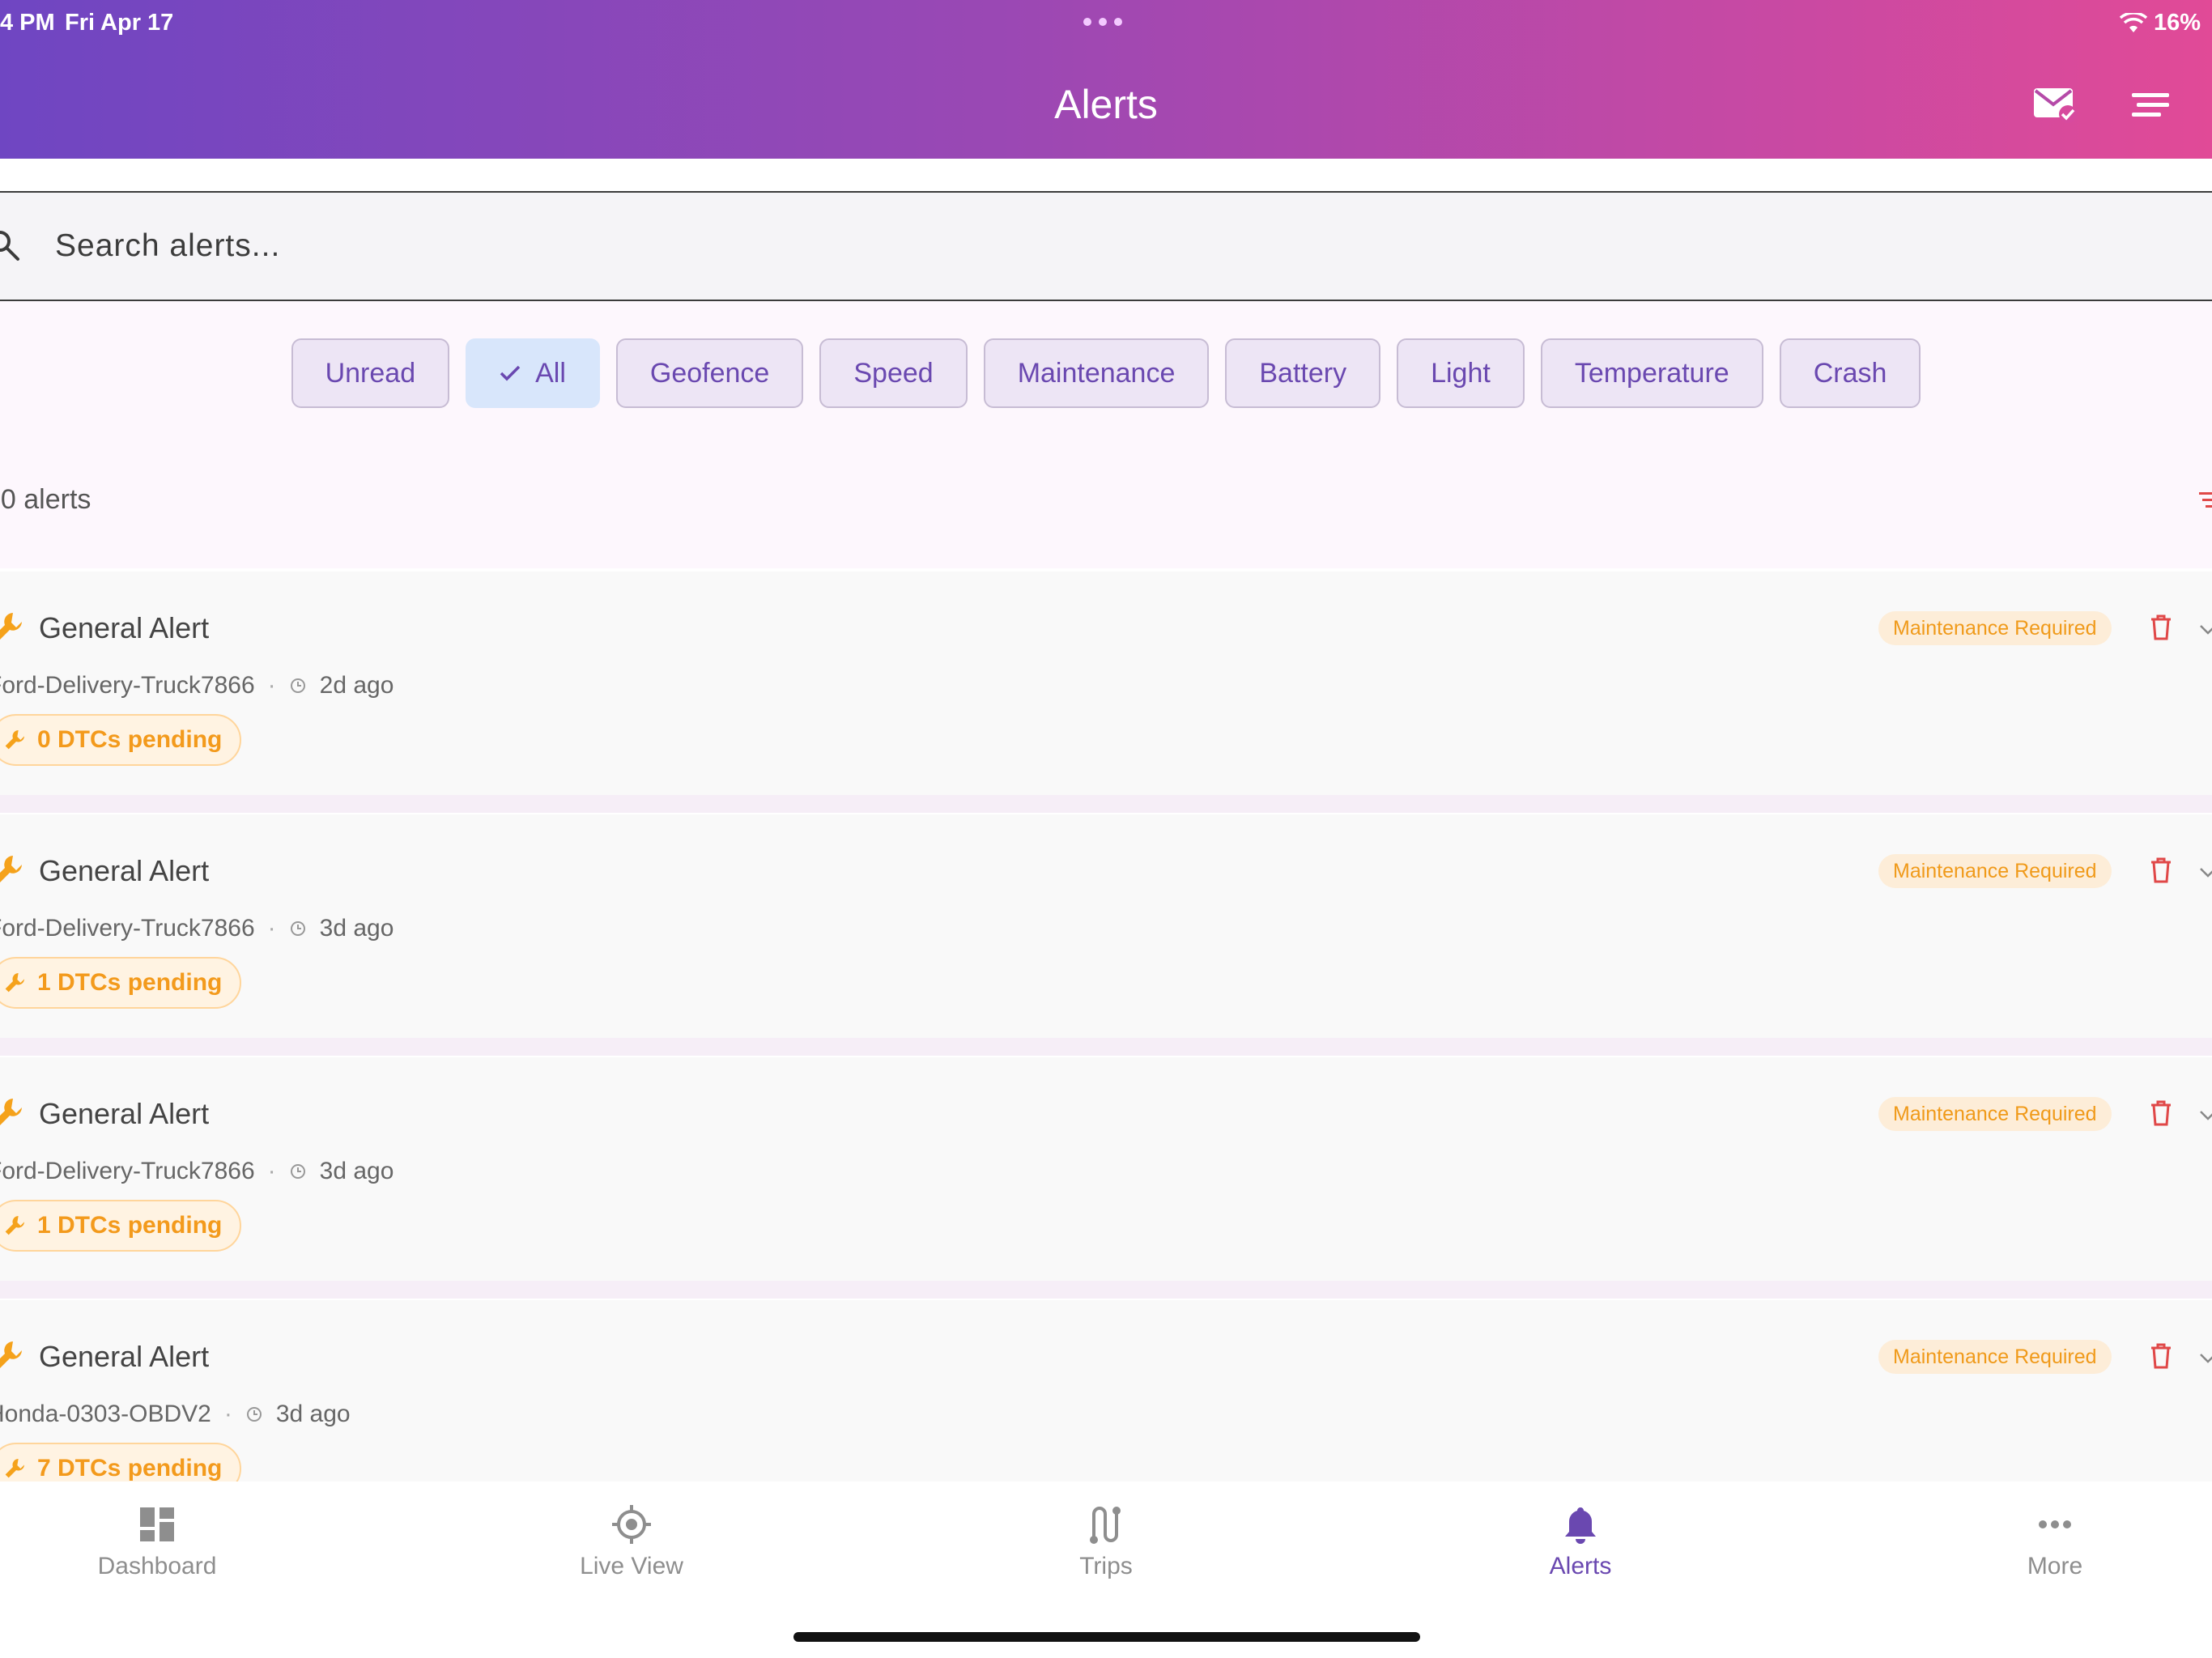 This screenshot has width=2212, height=1658. Describe the element at coordinates (894, 373) in the screenshot. I see `filter-chip-speed: Speed` at that location.